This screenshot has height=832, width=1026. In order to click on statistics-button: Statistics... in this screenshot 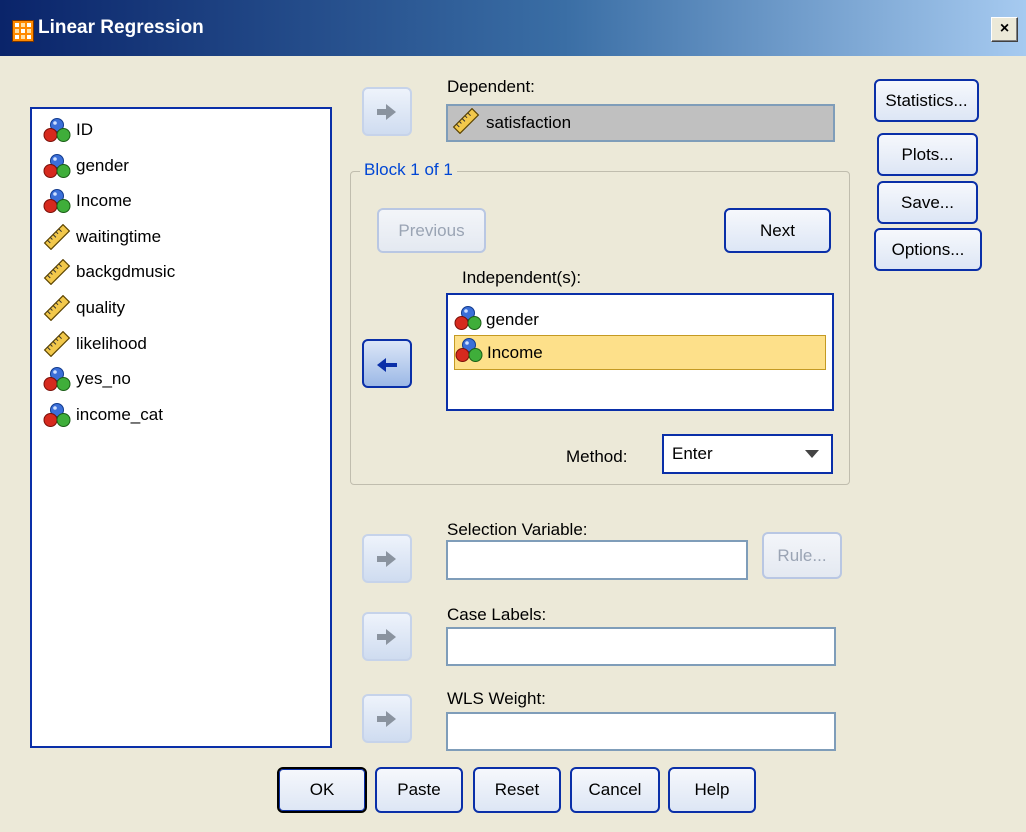, I will do `click(926, 100)`.